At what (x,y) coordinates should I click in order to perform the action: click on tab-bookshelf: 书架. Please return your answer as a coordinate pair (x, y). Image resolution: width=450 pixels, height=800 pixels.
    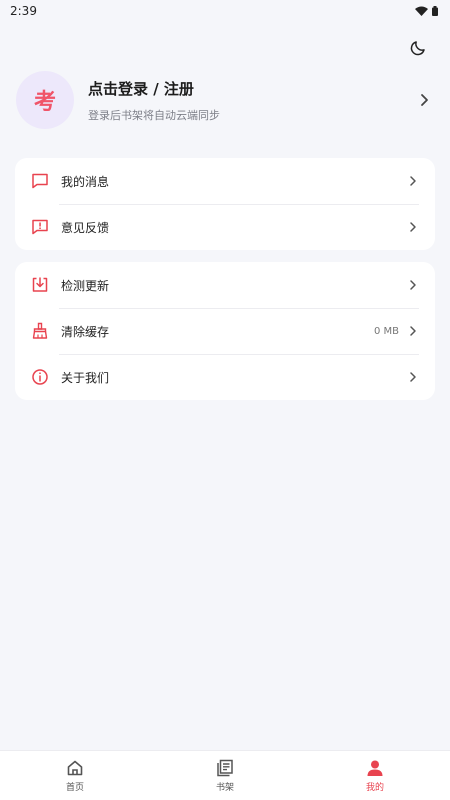
    Looking at the image, I should click on (225, 775).